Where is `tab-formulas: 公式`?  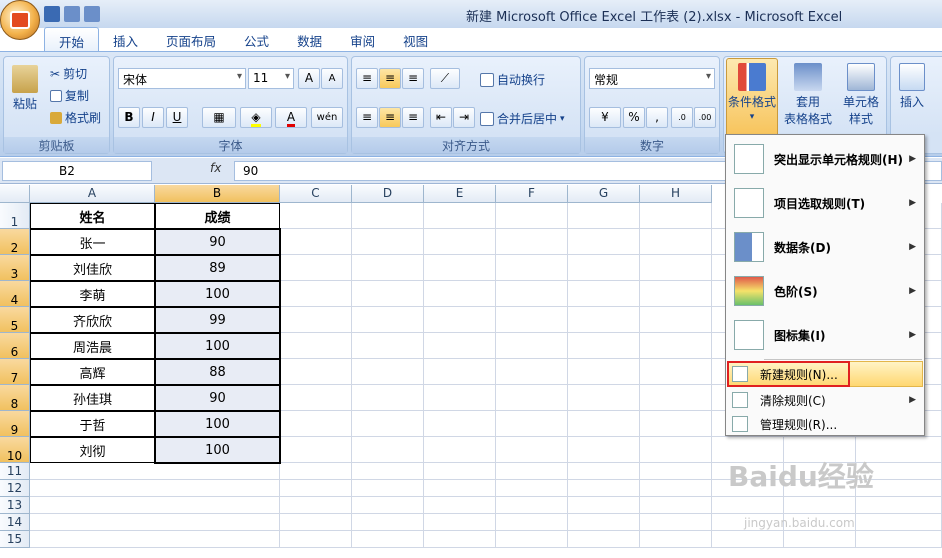
tab-formulas: 公式 is located at coordinates (256, 39).